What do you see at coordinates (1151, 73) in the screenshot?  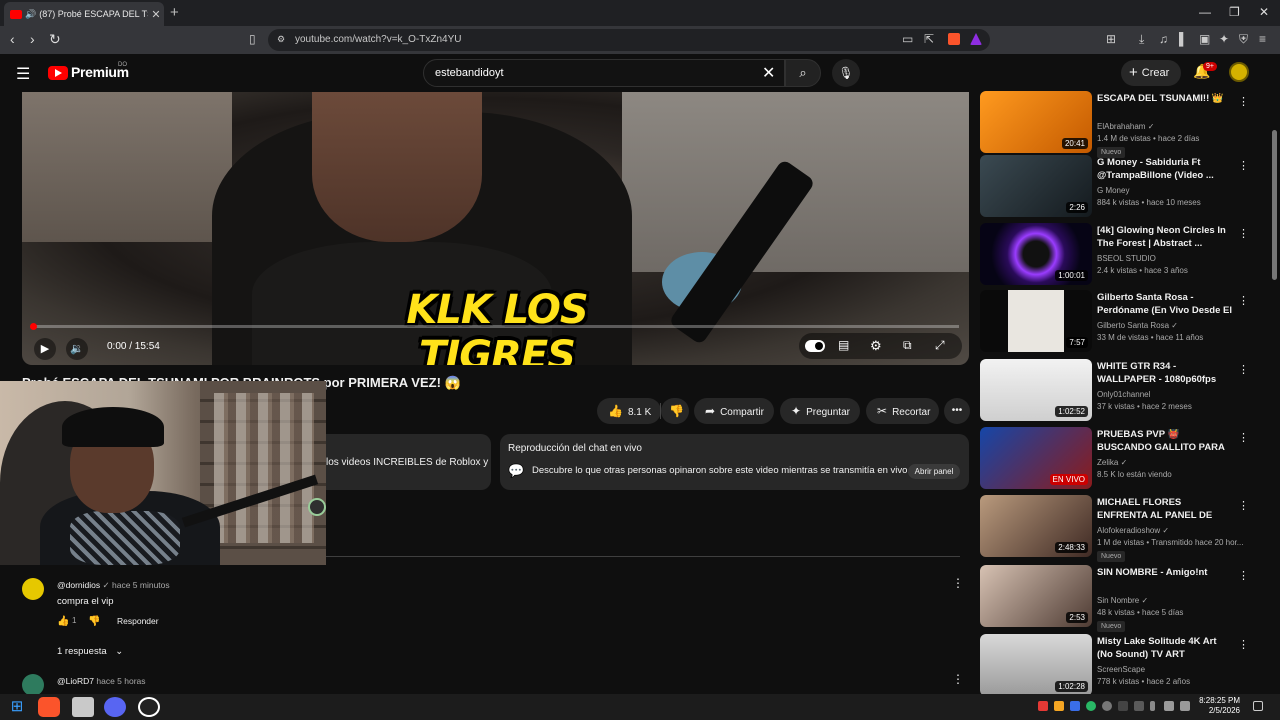 I see `create-button: + Crear` at bounding box center [1151, 73].